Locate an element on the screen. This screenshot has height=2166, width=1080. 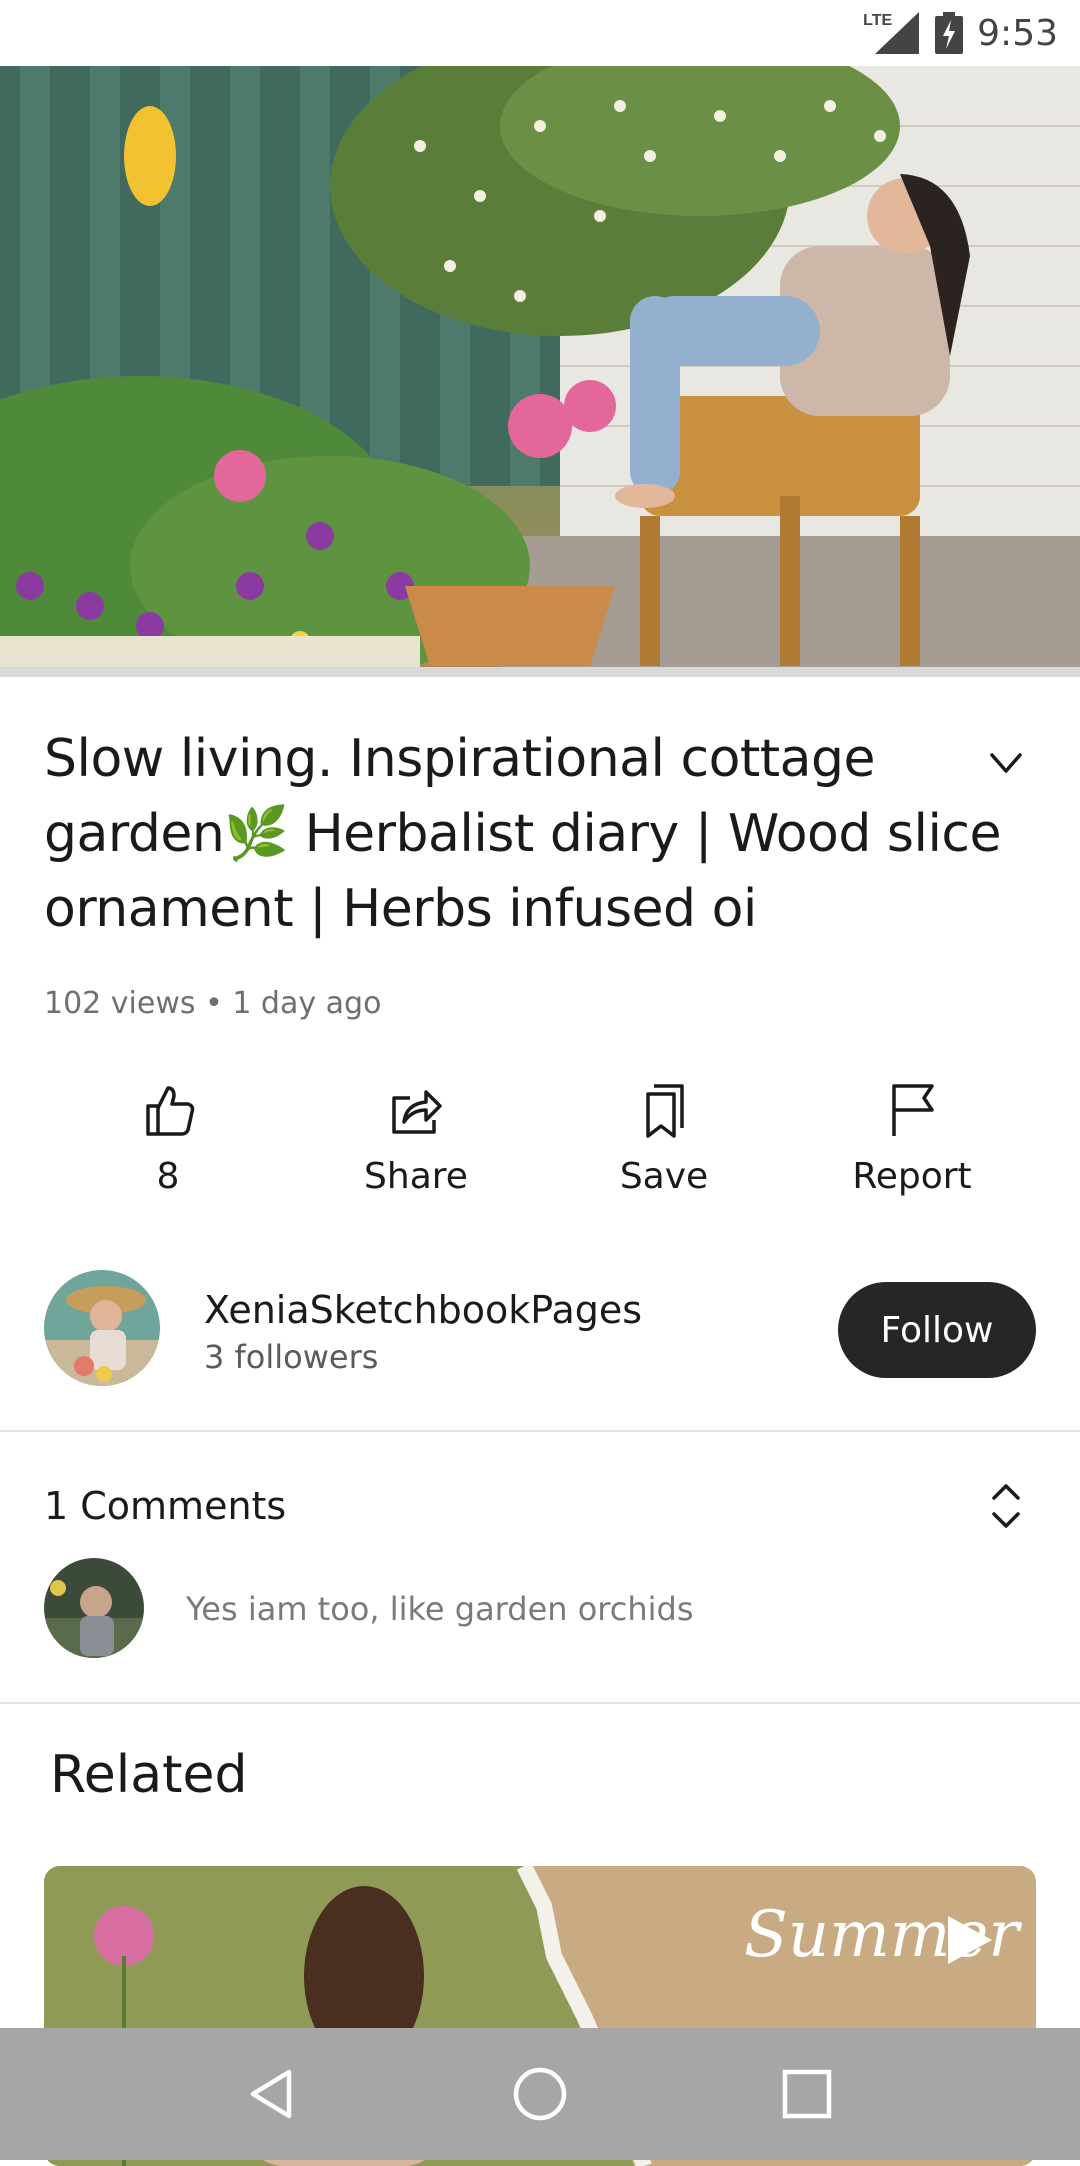
action-bar: 8 Share Save Report is located at coordinates (540, 1150).